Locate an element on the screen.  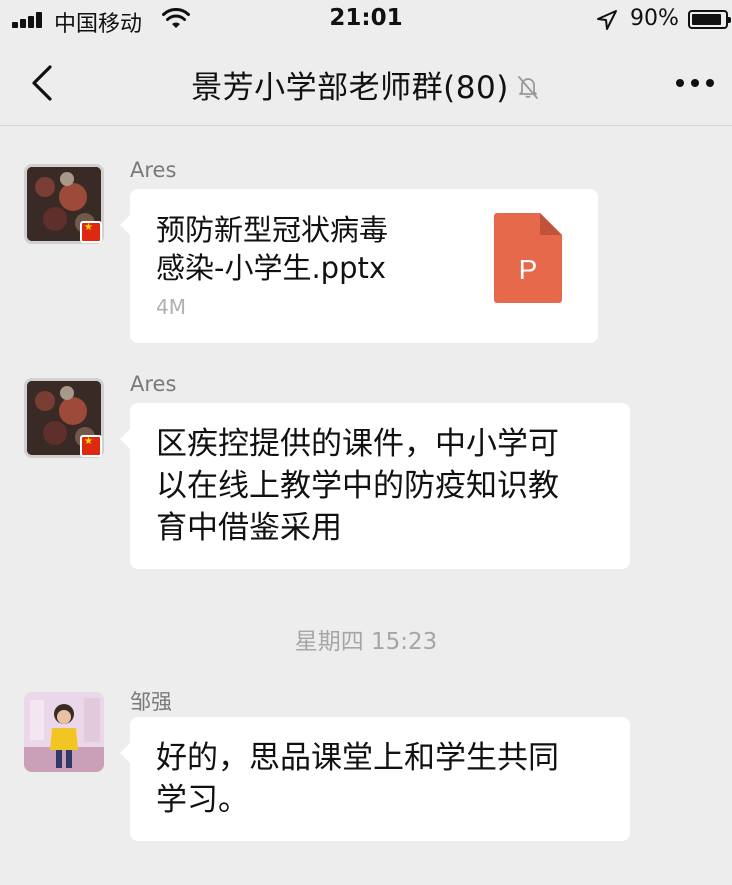
chat-title: 景芳小学部老师群(80) is located at coordinates (350, 88).